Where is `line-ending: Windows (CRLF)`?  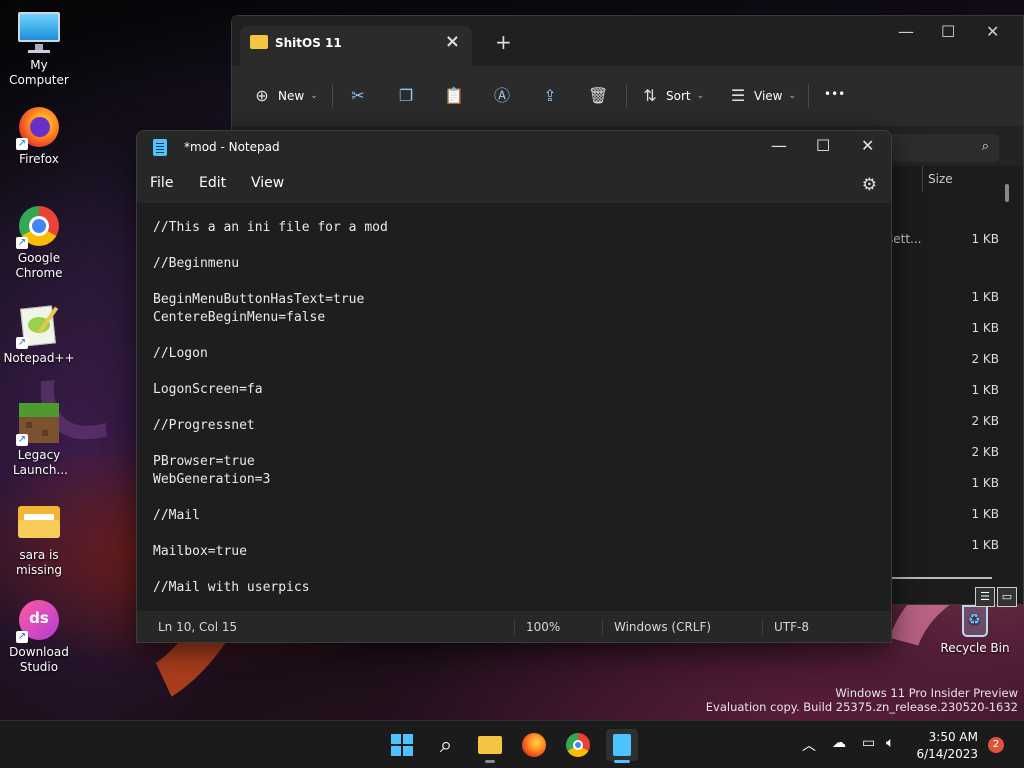
line-ending: Windows (CRLF) is located at coordinates (662, 627).